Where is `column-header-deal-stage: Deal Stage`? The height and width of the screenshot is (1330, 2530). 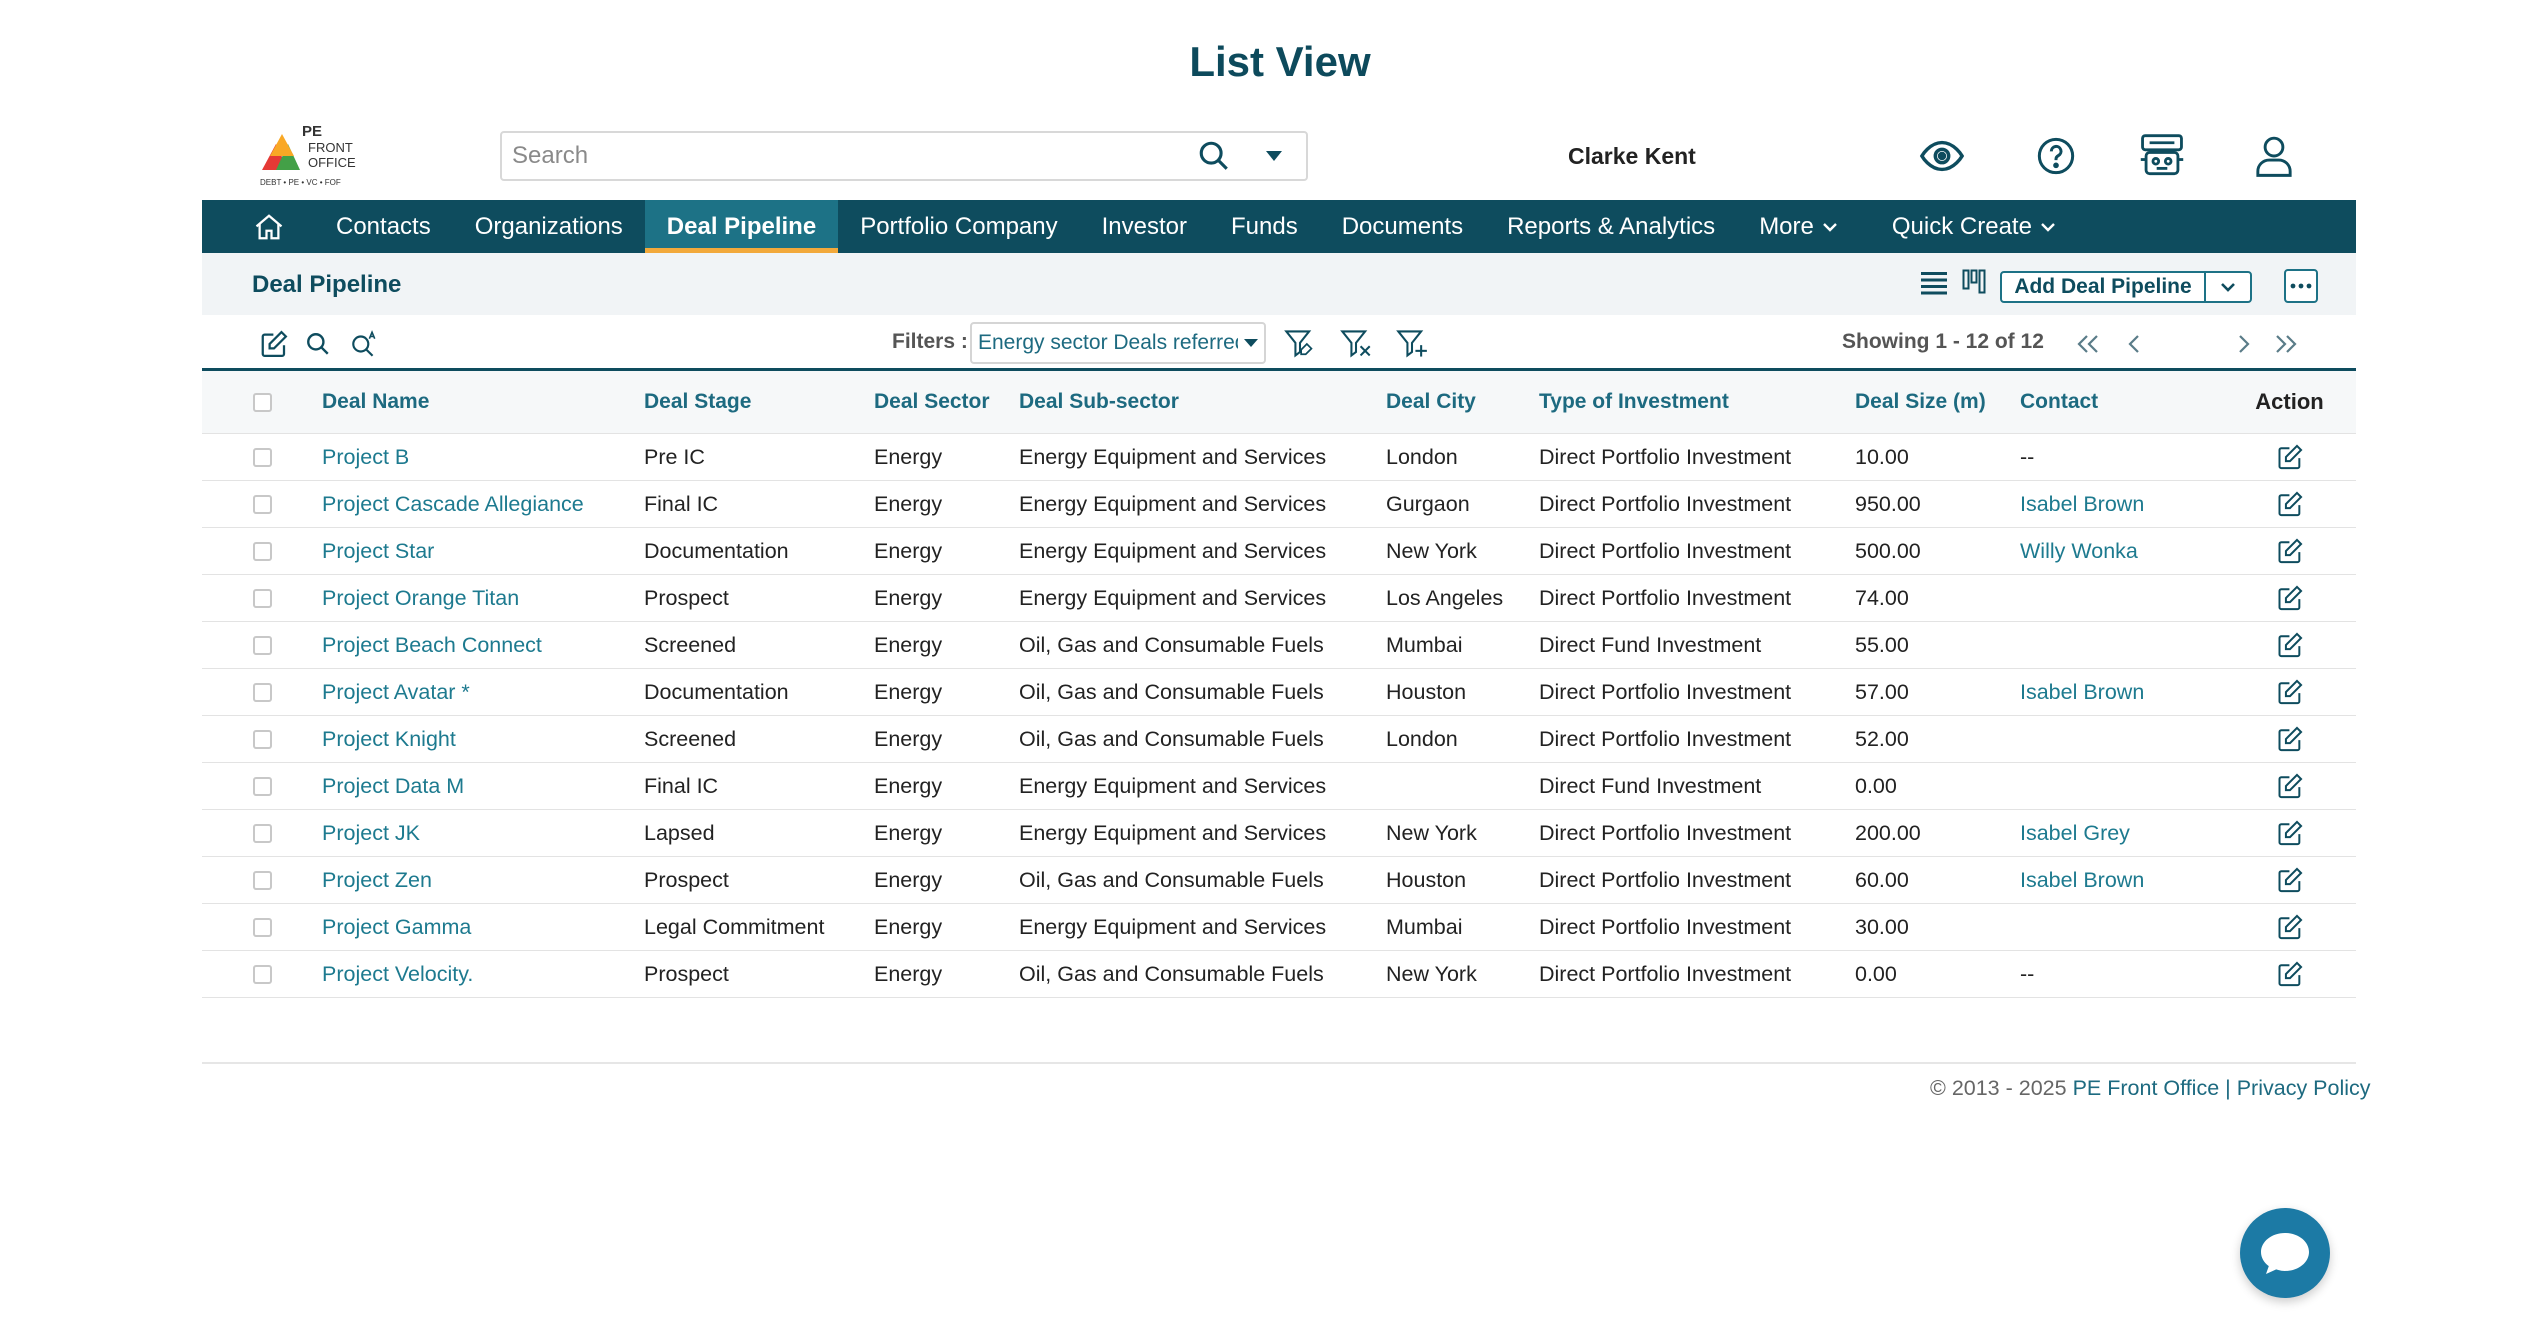
column-header-deal-stage: Deal Stage is located at coordinates (759, 402).